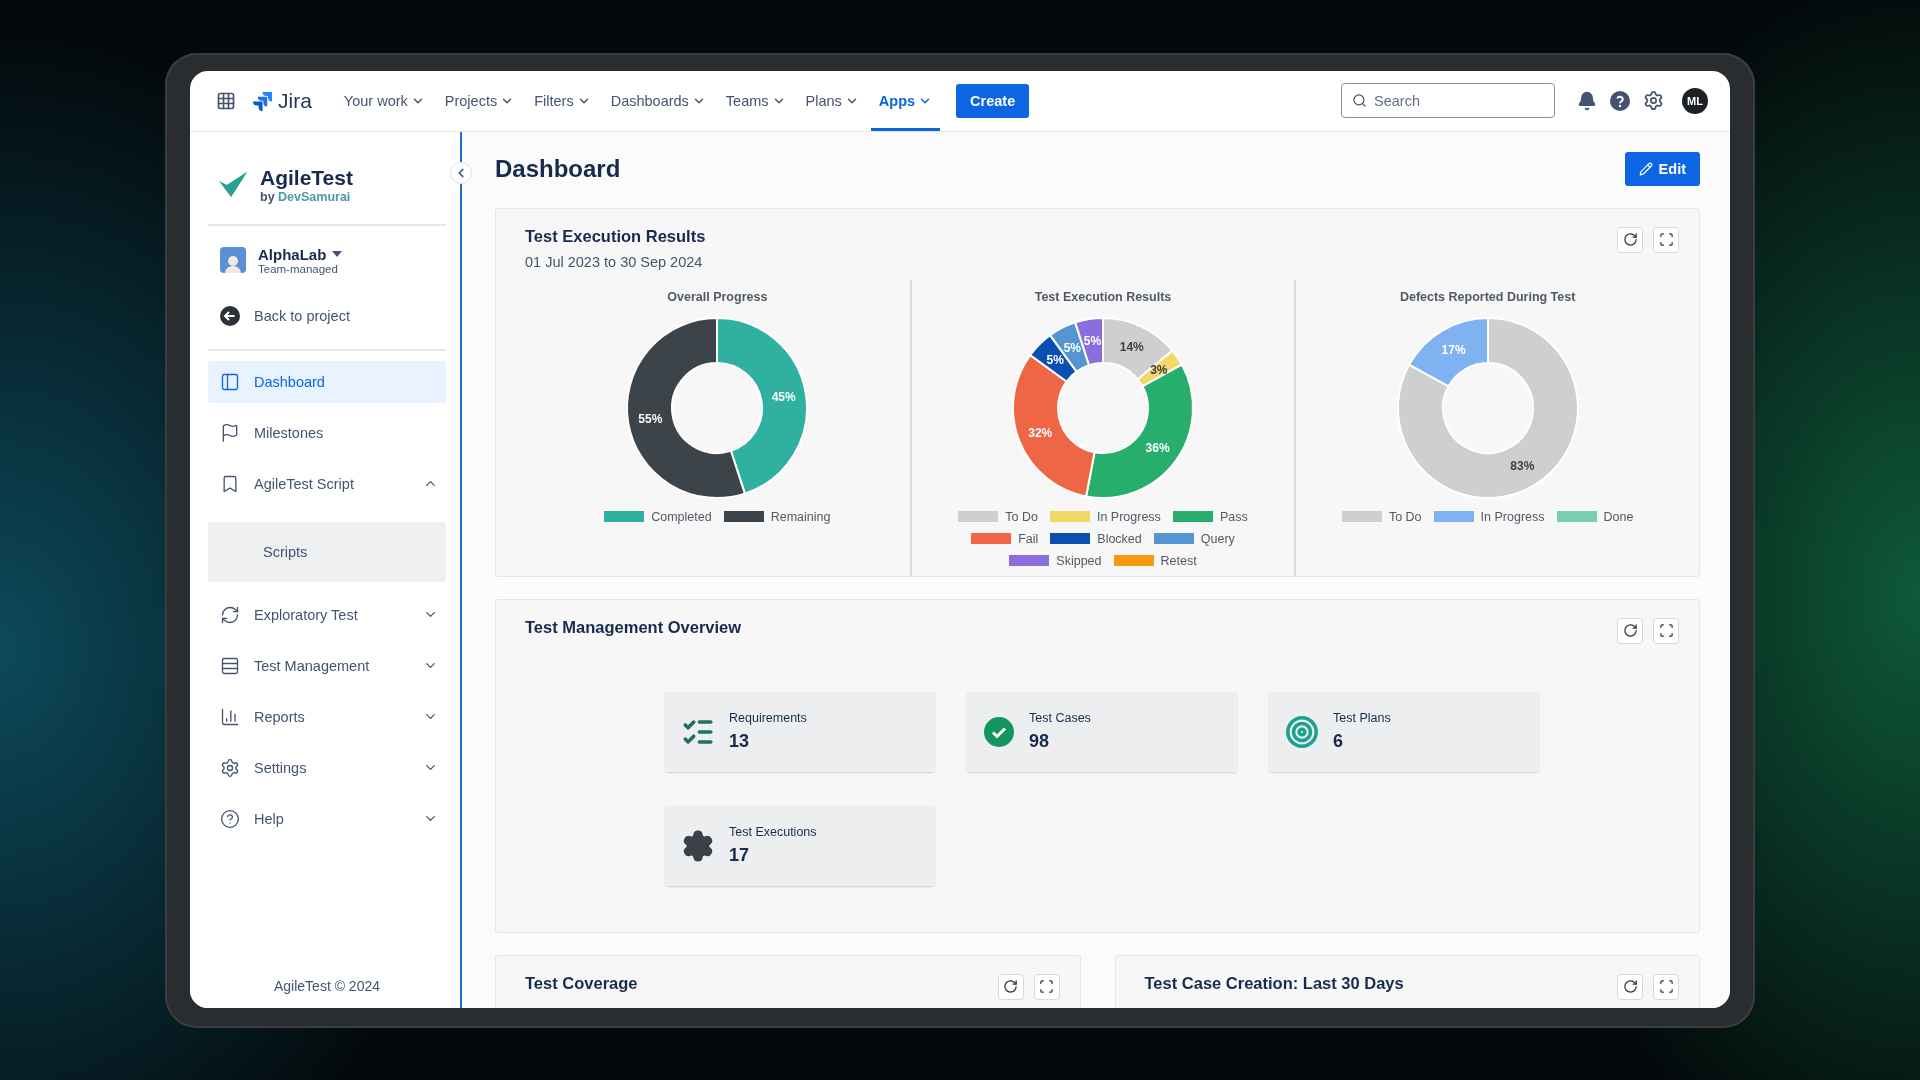 This screenshot has width=1920, height=1080. I want to click on slice-label: 3%, so click(1159, 369).